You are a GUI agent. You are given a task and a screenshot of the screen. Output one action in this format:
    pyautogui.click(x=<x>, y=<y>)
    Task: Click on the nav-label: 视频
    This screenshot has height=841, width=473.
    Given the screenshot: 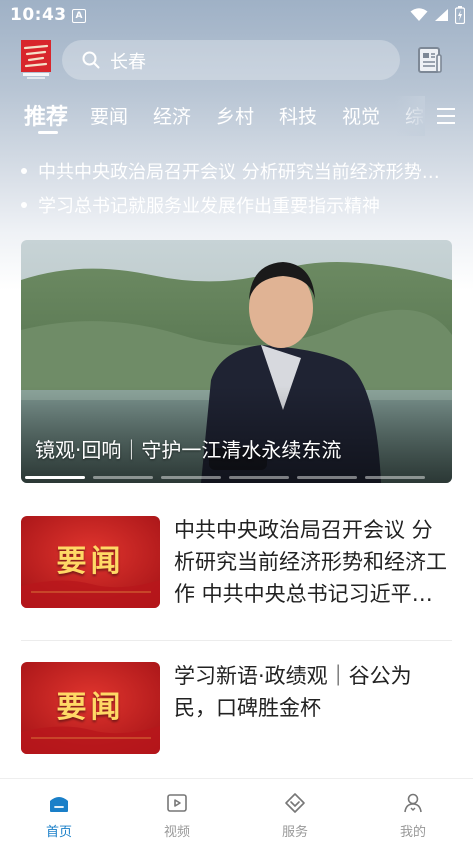 What is the action you would take?
    pyautogui.click(x=176, y=832)
    